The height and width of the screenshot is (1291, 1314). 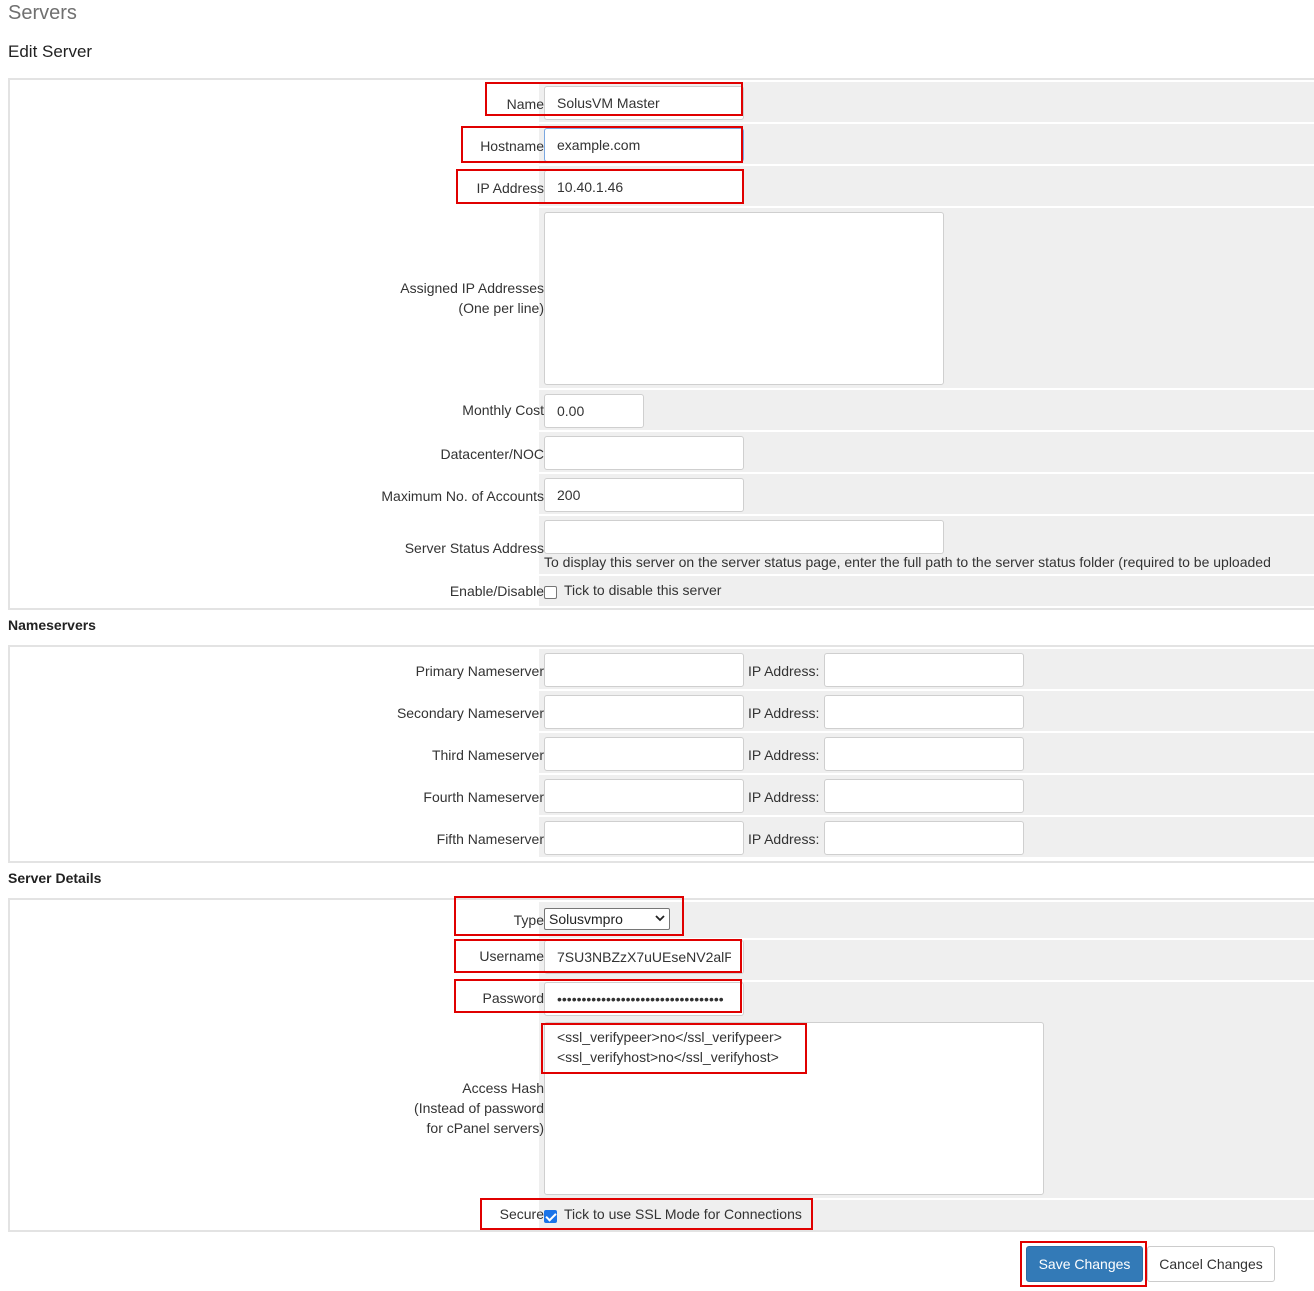 I want to click on page-subtitle: Edit Server, so click(x=50, y=51).